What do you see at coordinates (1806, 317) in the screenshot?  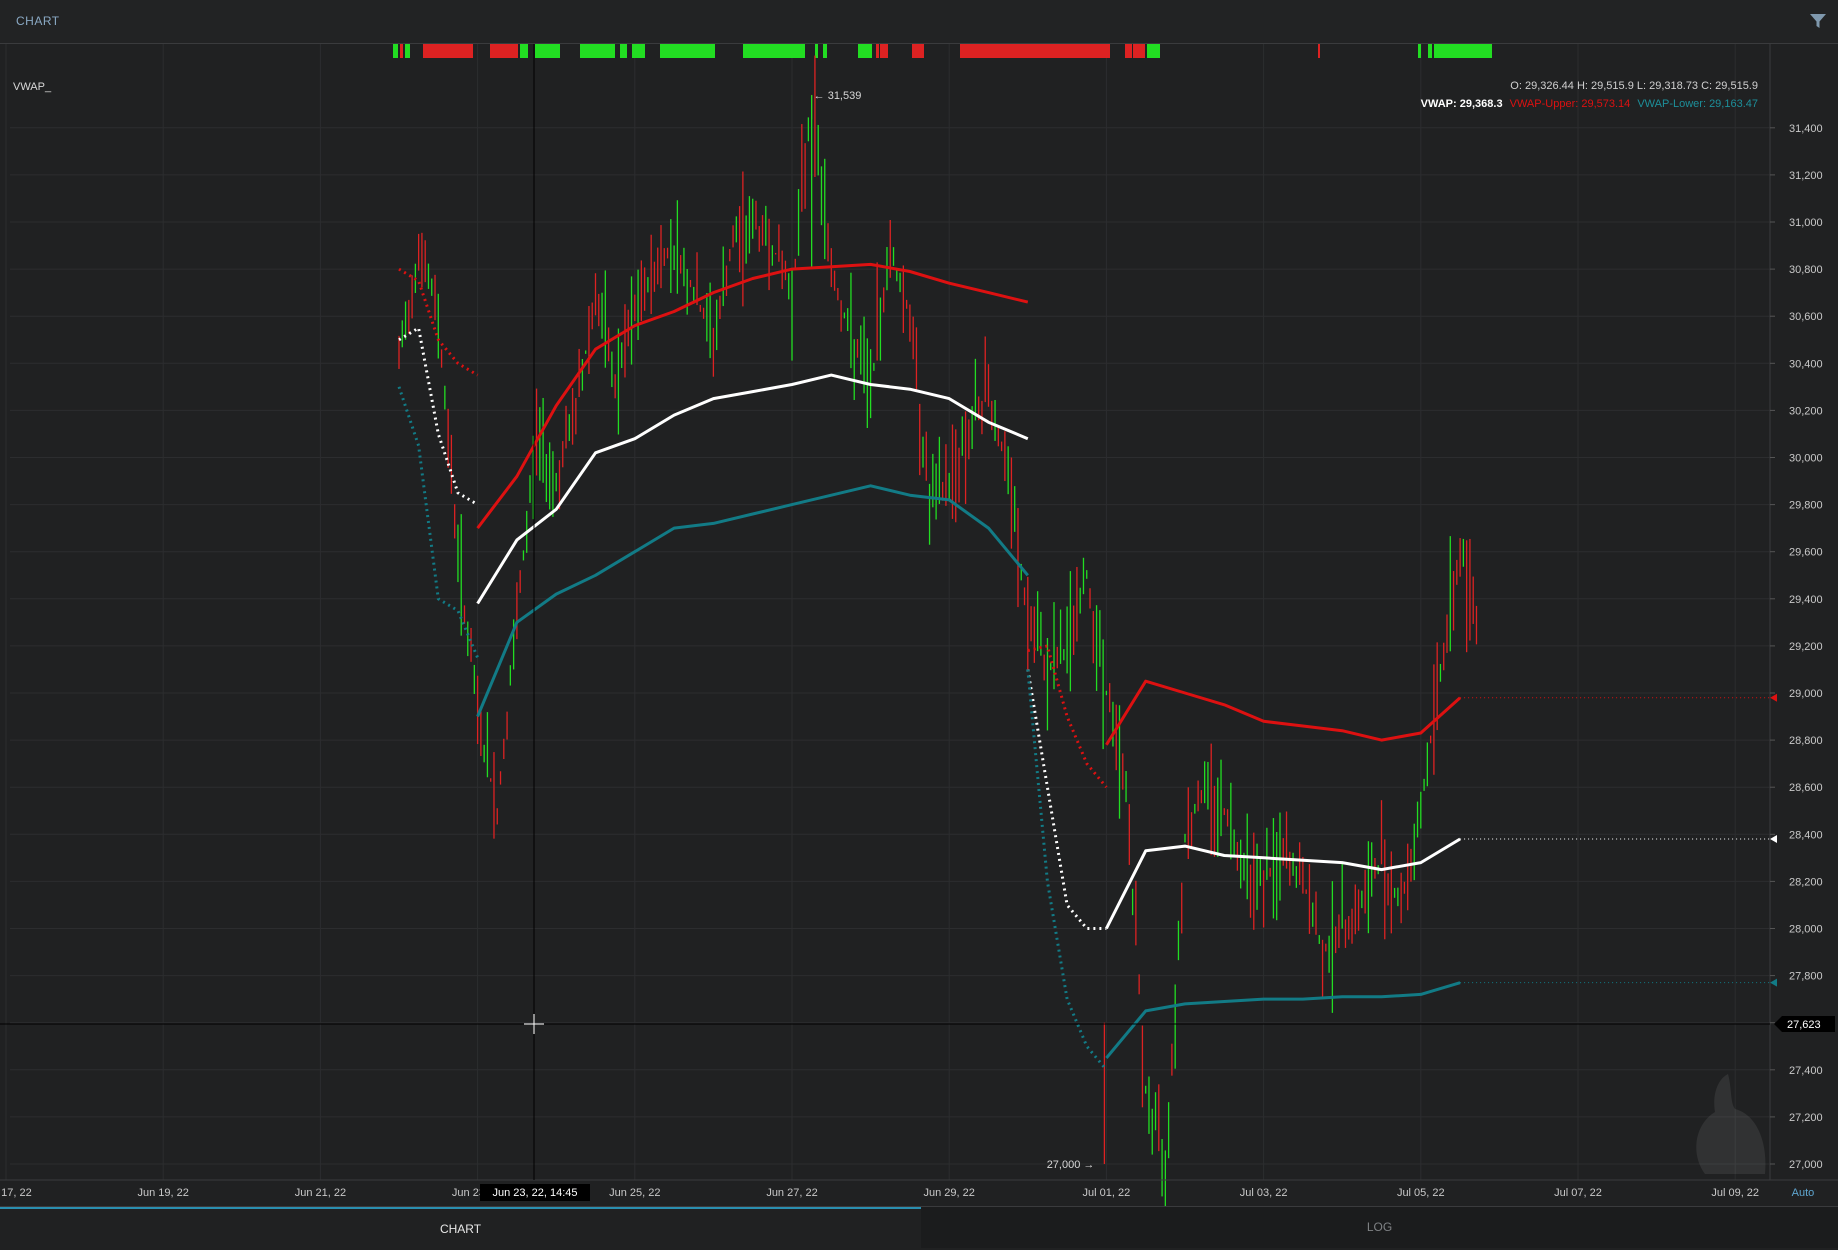 I see `y-tick-label: 30,600` at bounding box center [1806, 317].